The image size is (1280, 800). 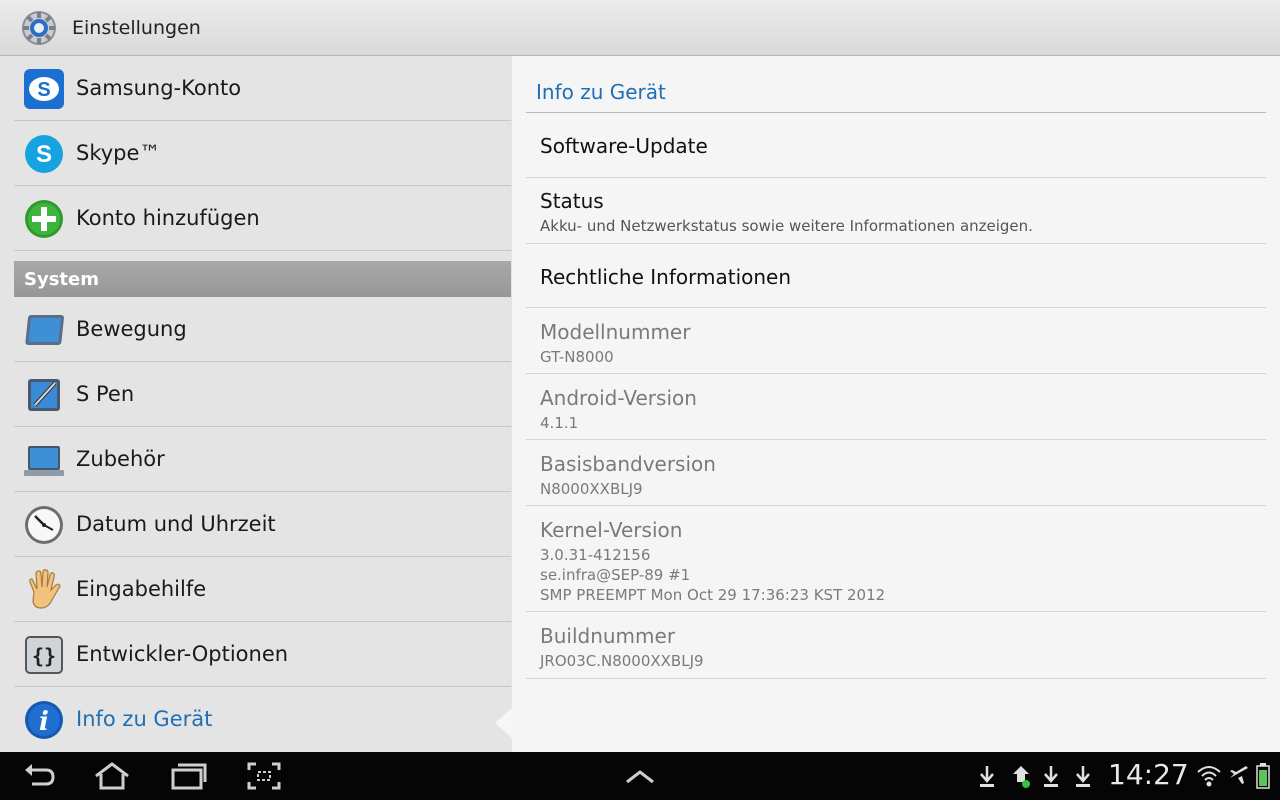 I want to click on pref-summary: 4.1.1, so click(x=559, y=423).